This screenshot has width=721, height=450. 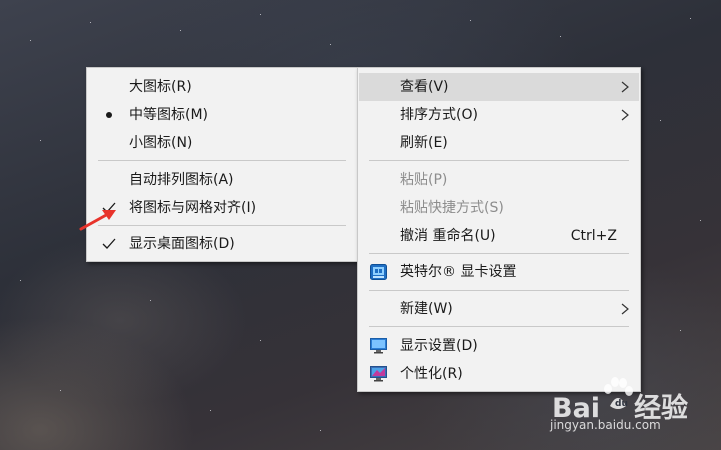 What do you see at coordinates (222, 143) in the screenshot?
I see `menu-item-small-icons: 小图标(N)` at bounding box center [222, 143].